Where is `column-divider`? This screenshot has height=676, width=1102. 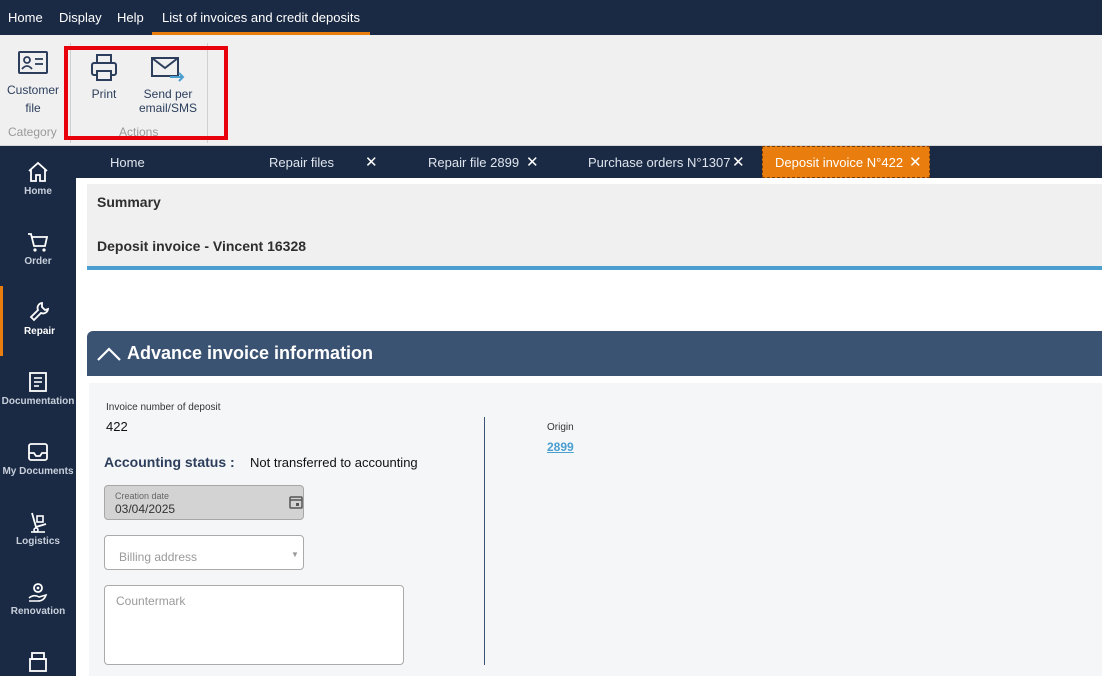
column-divider is located at coordinates (484, 541).